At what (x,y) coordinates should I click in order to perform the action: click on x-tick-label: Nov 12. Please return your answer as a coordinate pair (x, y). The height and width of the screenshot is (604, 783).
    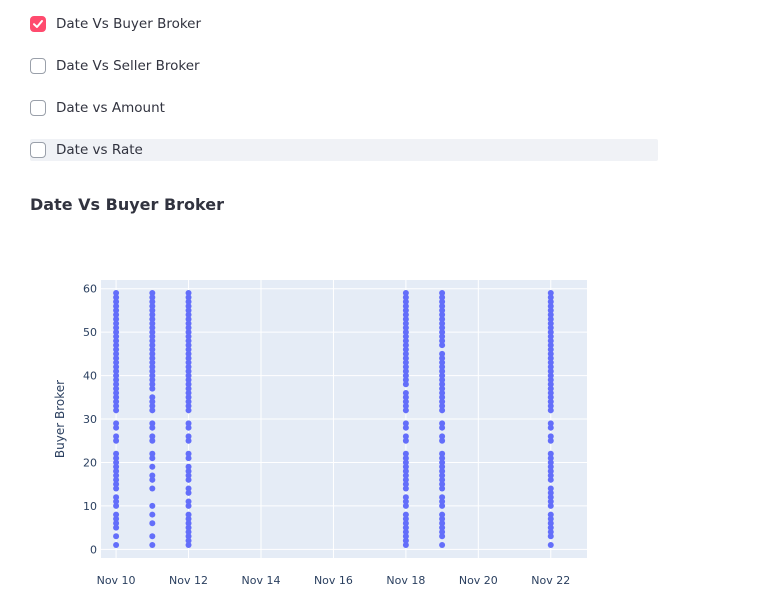
    Looking at the image, I should click on (188, 579).